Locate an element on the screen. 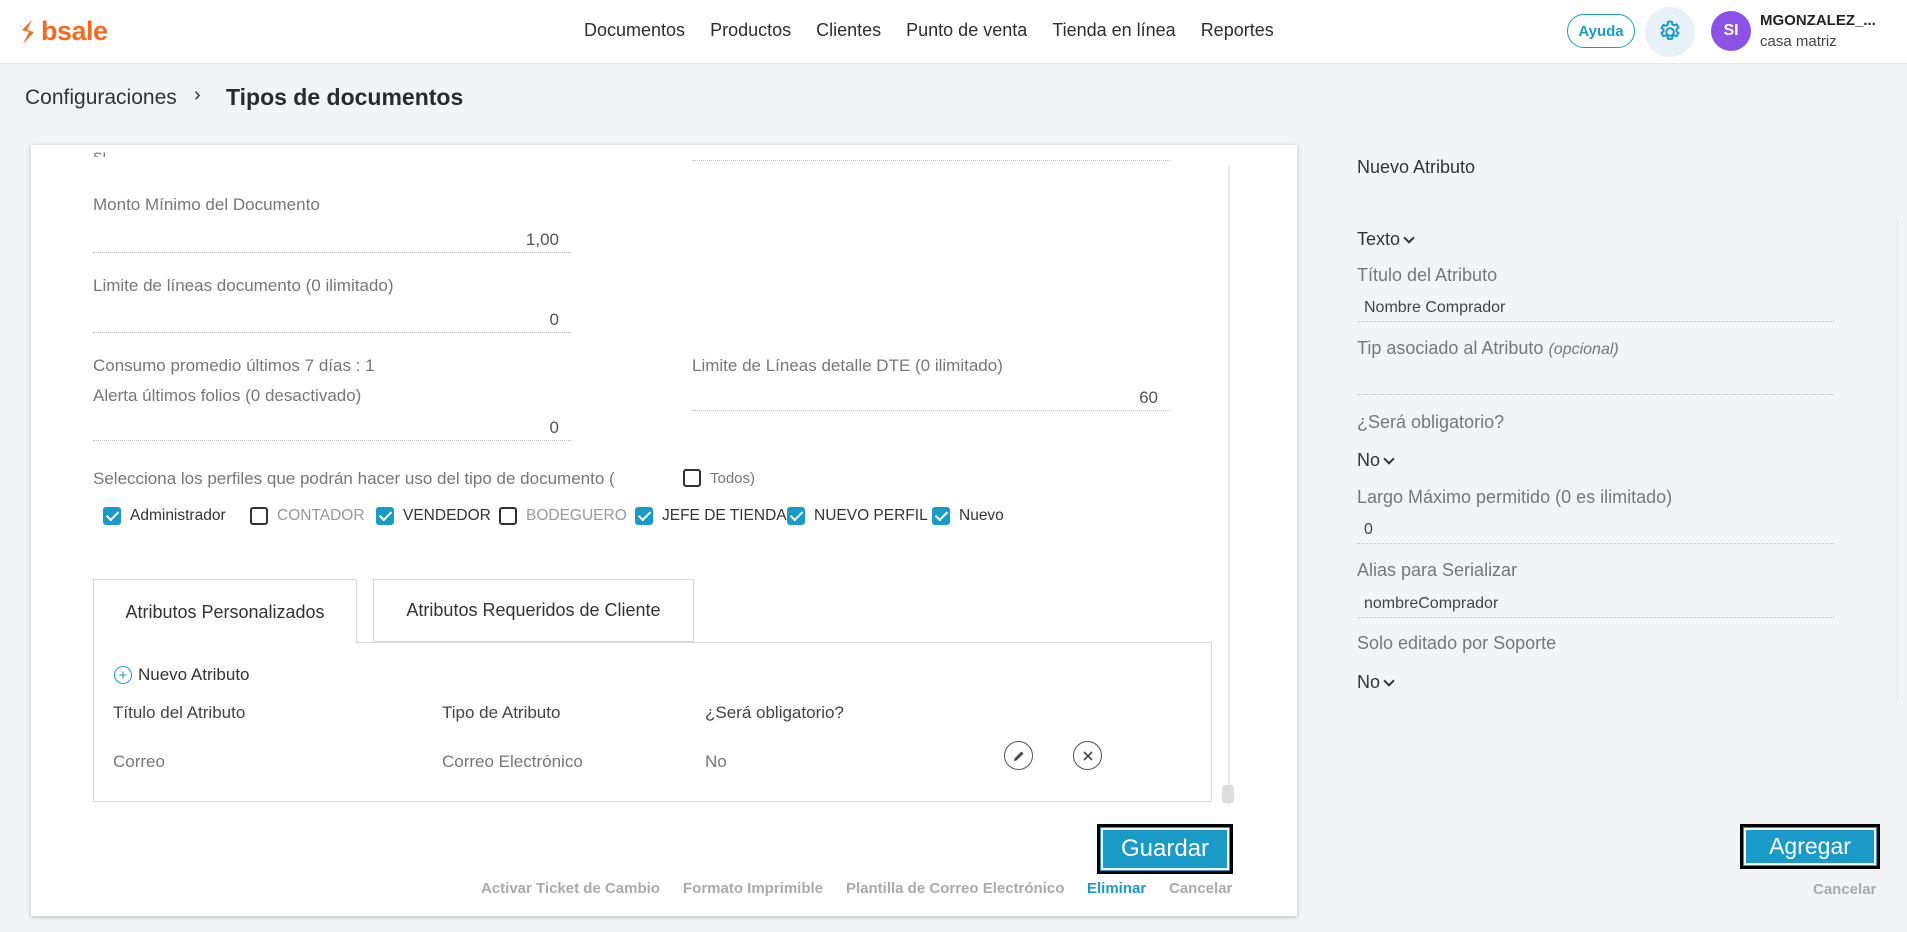 The image size is (1907, 932). required-select: No is located at coordinates (1376, 460).